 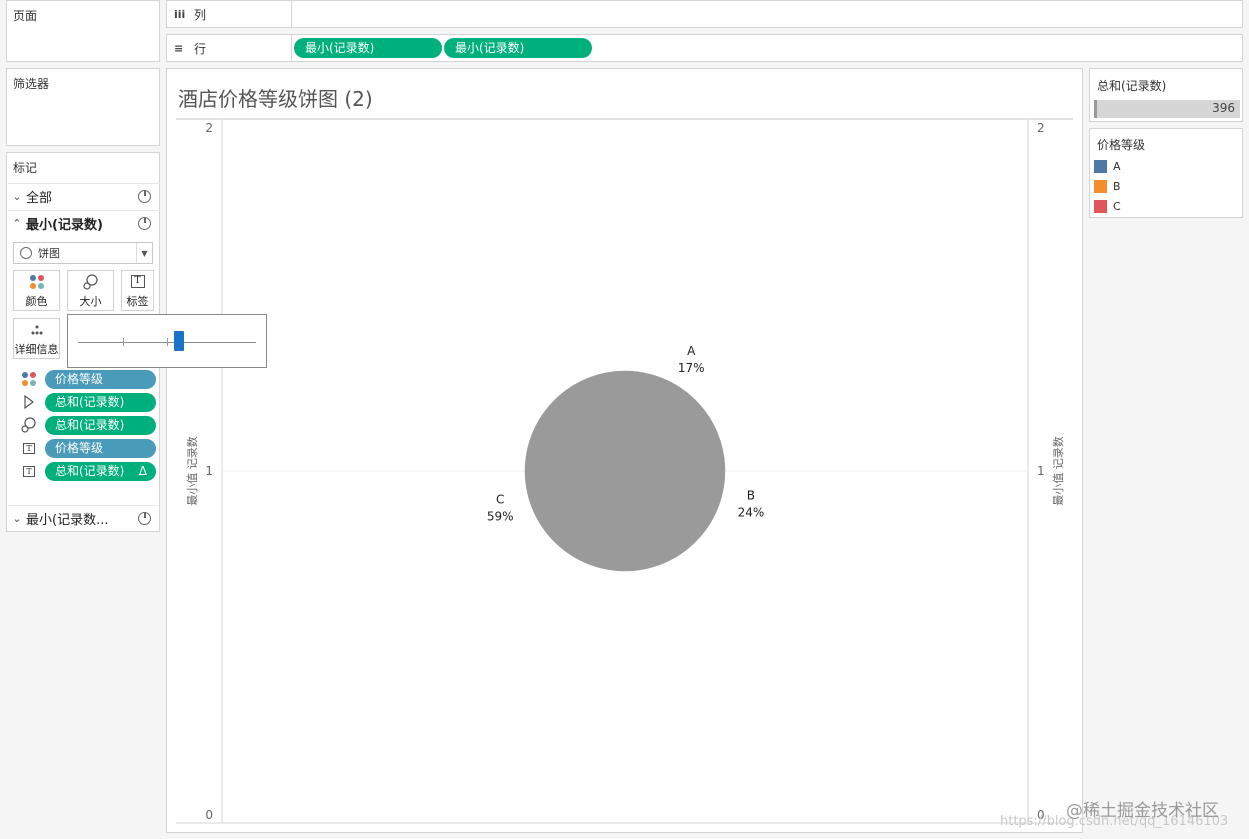 What do you see at coordinates (1142, 811) in the screenshot?
I see `watermark: @稀土掘金技术社区` at bounding box center [1142, 811].